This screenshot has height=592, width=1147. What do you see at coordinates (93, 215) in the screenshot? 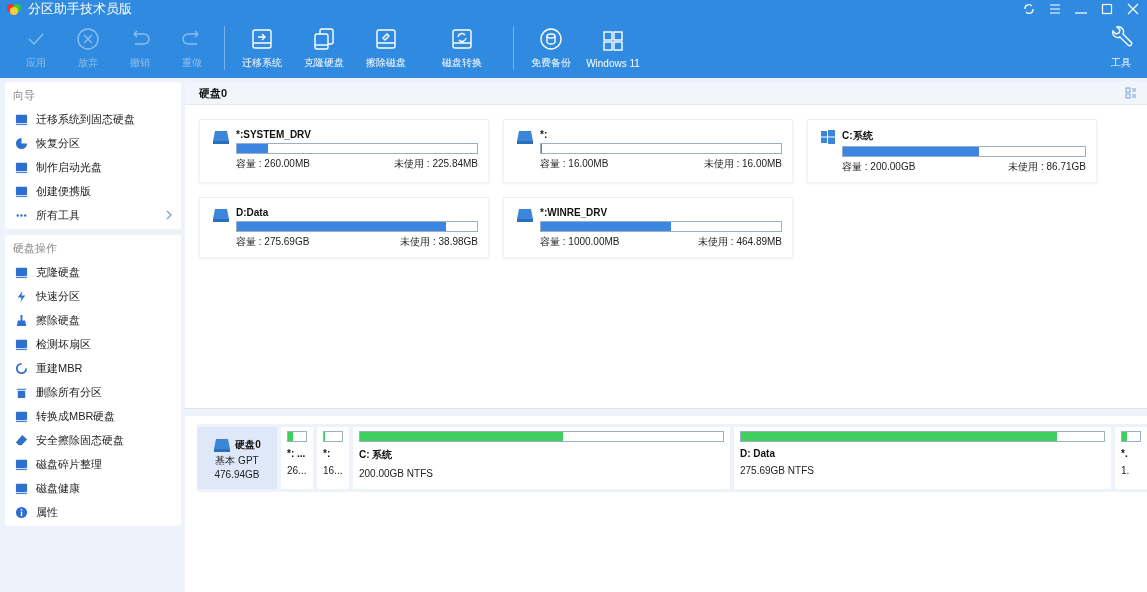
I see `sidebar-item: 所有工具` at bounding box center [93, 215].